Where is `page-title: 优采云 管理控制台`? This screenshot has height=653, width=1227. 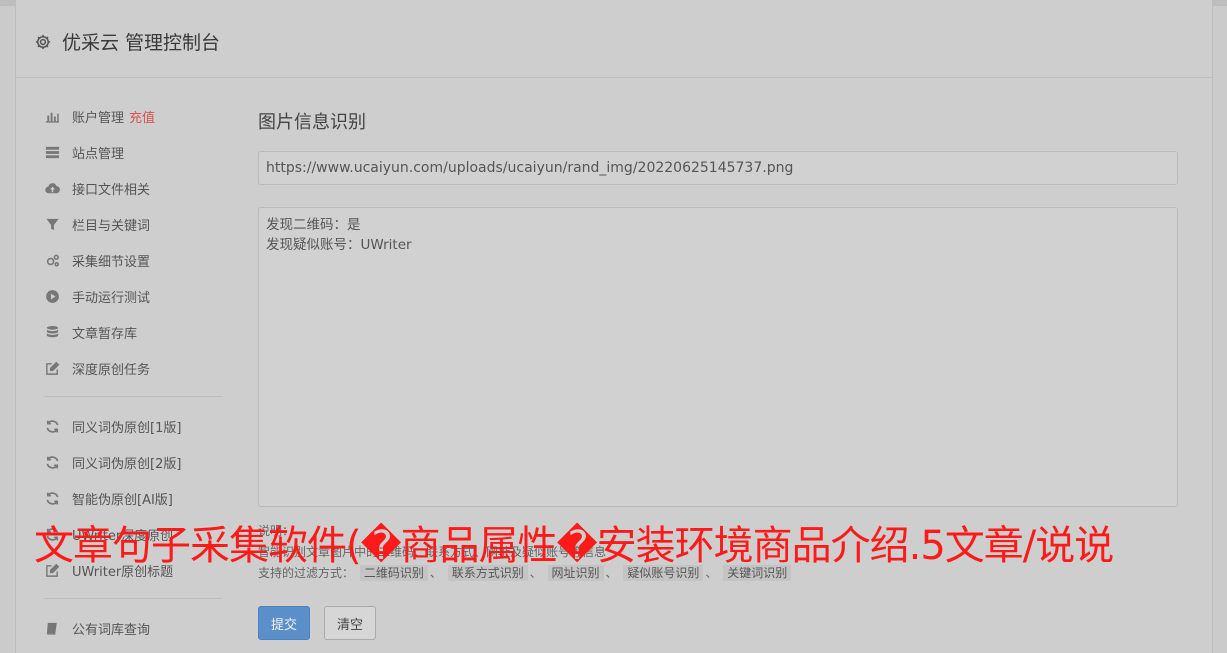
page-title: 优采云 管理控制台 is located at coordinates (141, 43).